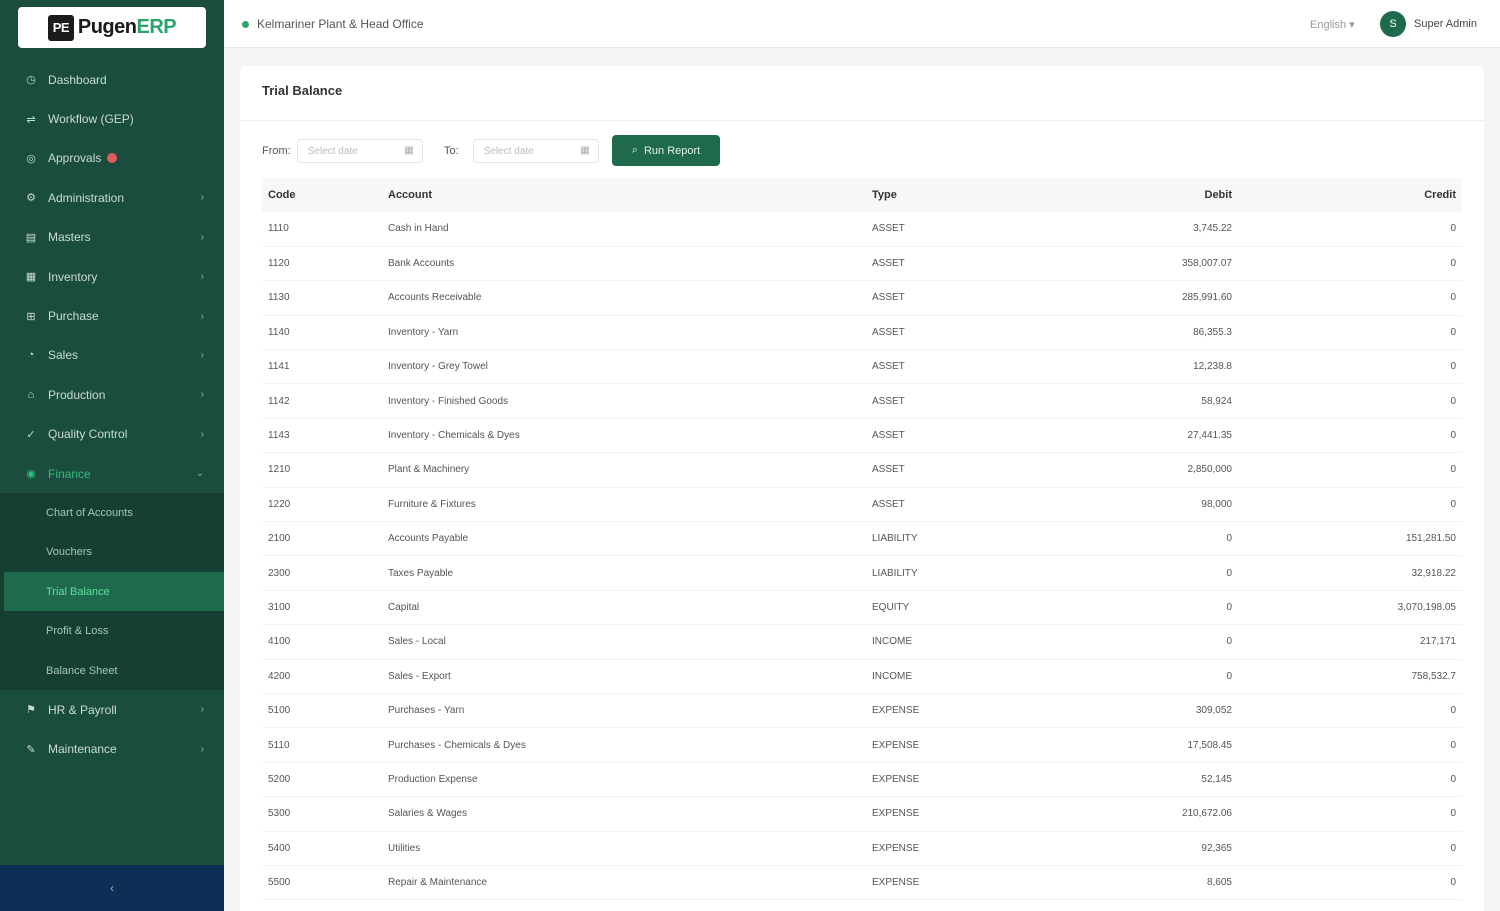  What do you see at coordinates (112, 118) in the screenshot?
I see `sidebar-item-workflow: ⇌ Workflow (GEP)` at bounding box center [112, 118].